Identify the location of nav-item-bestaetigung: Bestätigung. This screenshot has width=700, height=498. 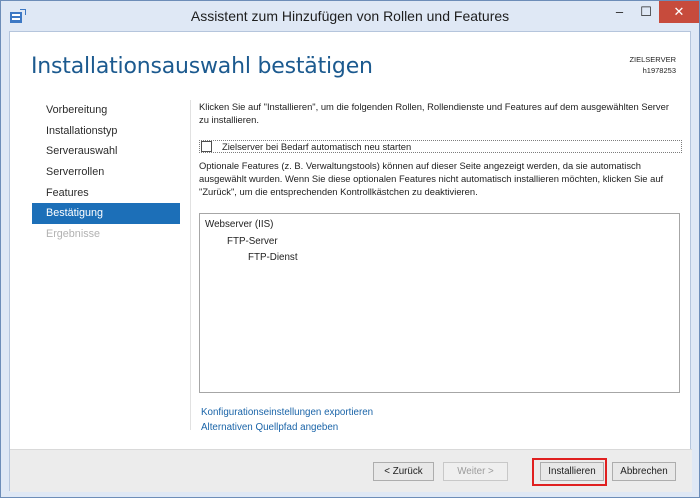
(106, 214).